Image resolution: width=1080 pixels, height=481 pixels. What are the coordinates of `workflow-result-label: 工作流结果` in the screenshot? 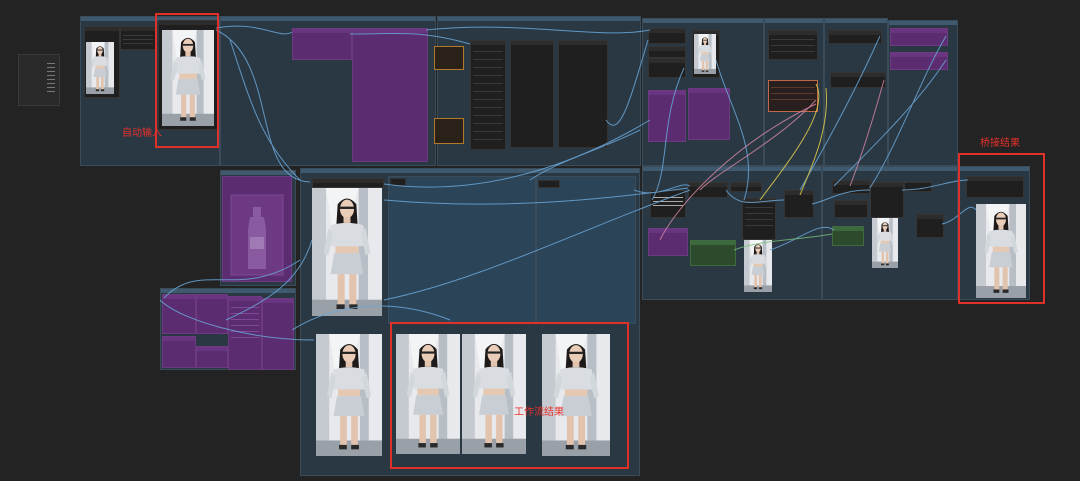 It's located at (539, 412).